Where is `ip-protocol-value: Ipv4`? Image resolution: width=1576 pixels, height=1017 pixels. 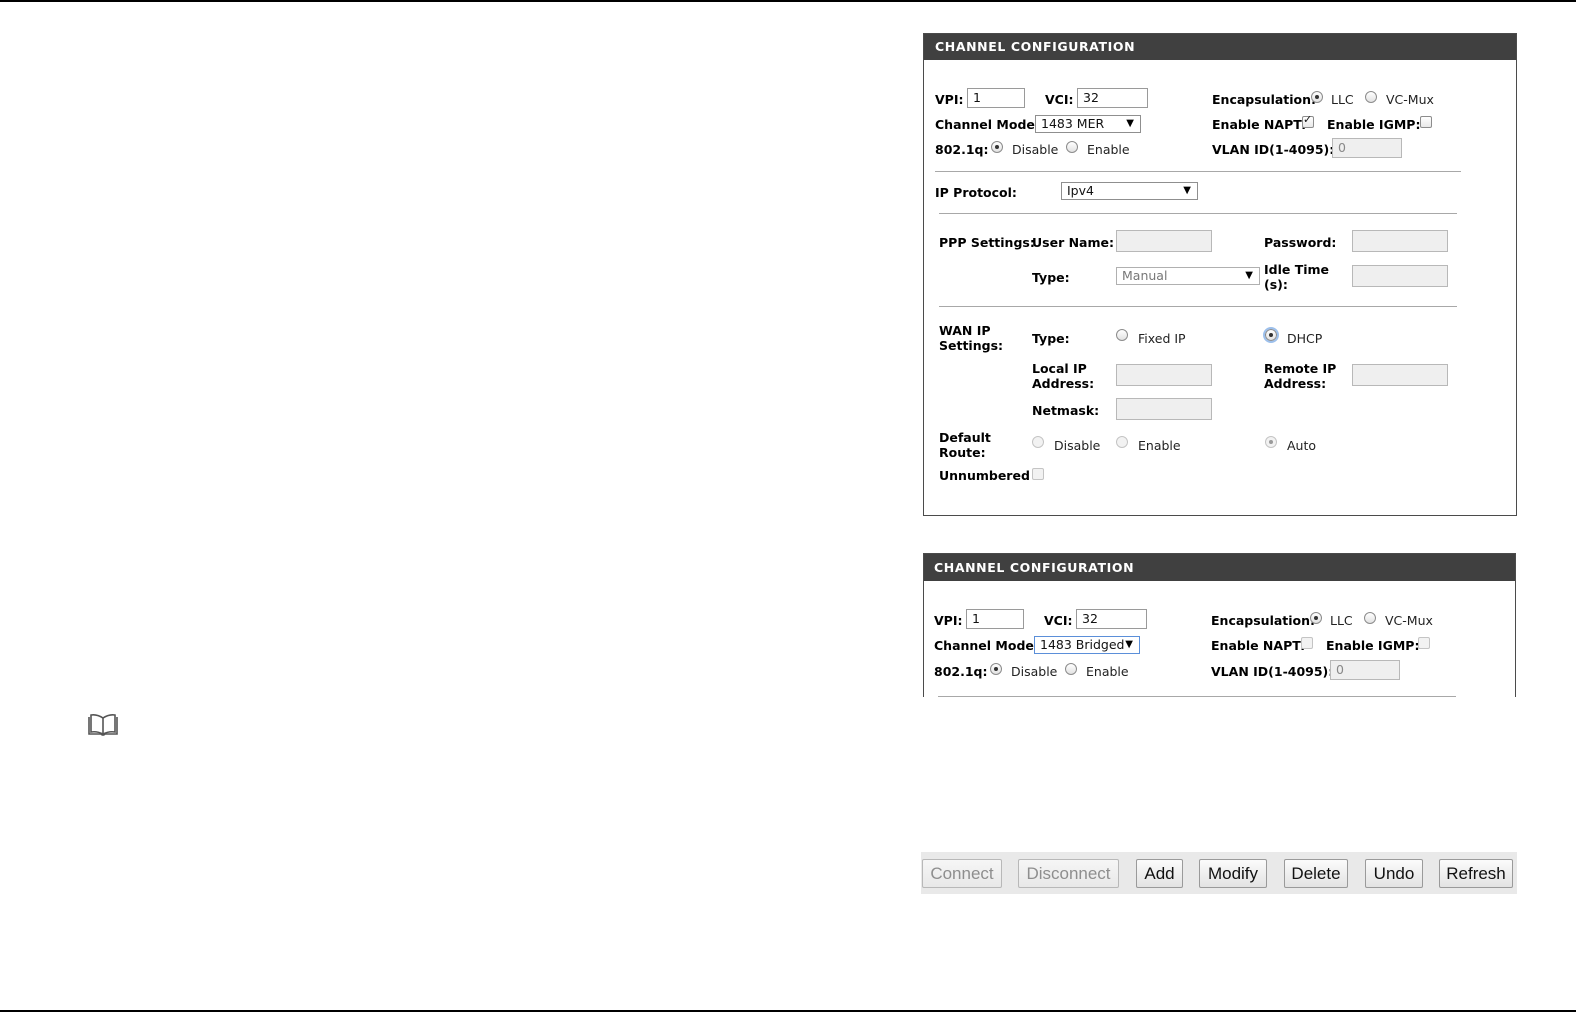 ip-protocol-value: Ipv4 is located at coordinates (1080, 190).